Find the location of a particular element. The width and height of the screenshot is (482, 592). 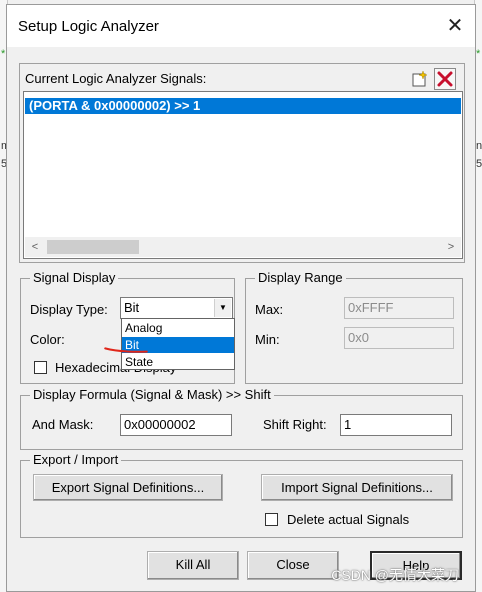

max-label: Max: is located at coordinates (269, 309).